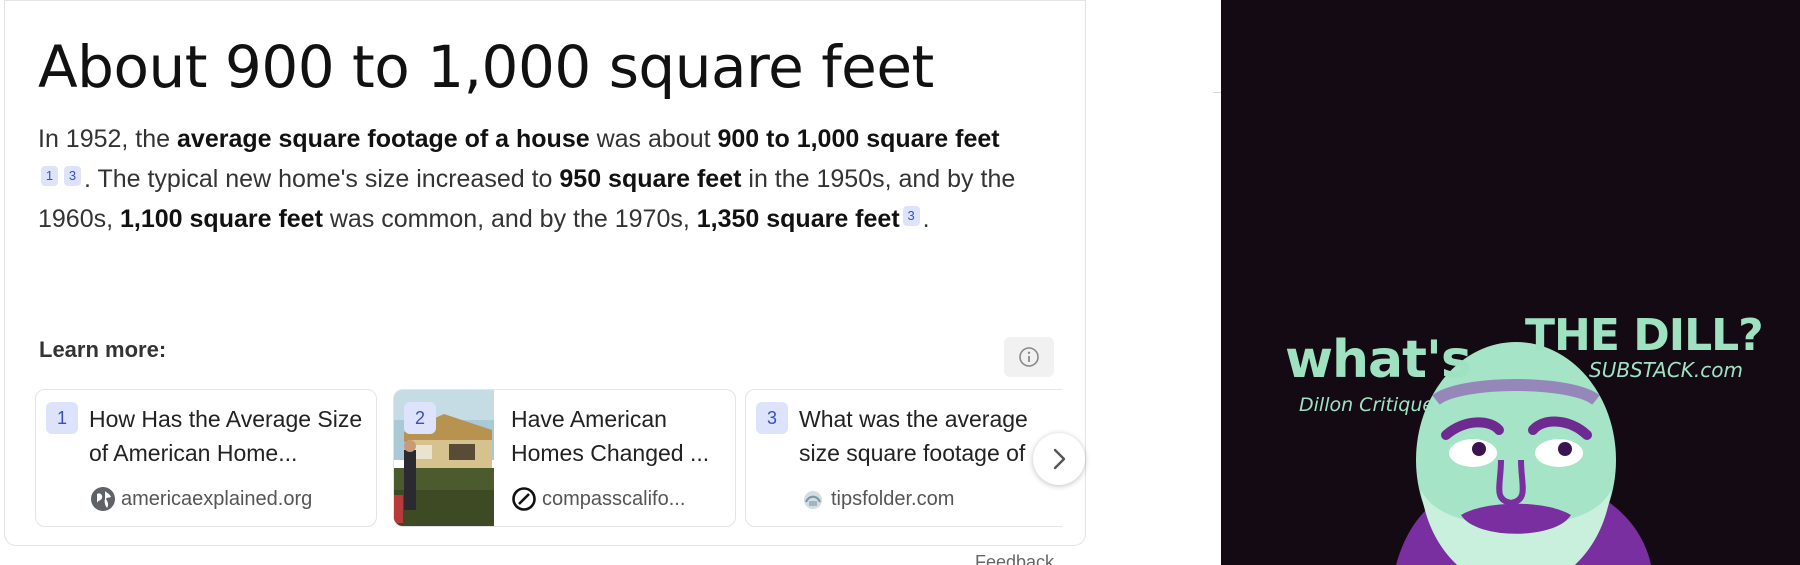  What do you see at coordinates (383, 139) in the screenshot?
I see `answer-bold-text: average square footage of a house` at bounding box center [383, 139].